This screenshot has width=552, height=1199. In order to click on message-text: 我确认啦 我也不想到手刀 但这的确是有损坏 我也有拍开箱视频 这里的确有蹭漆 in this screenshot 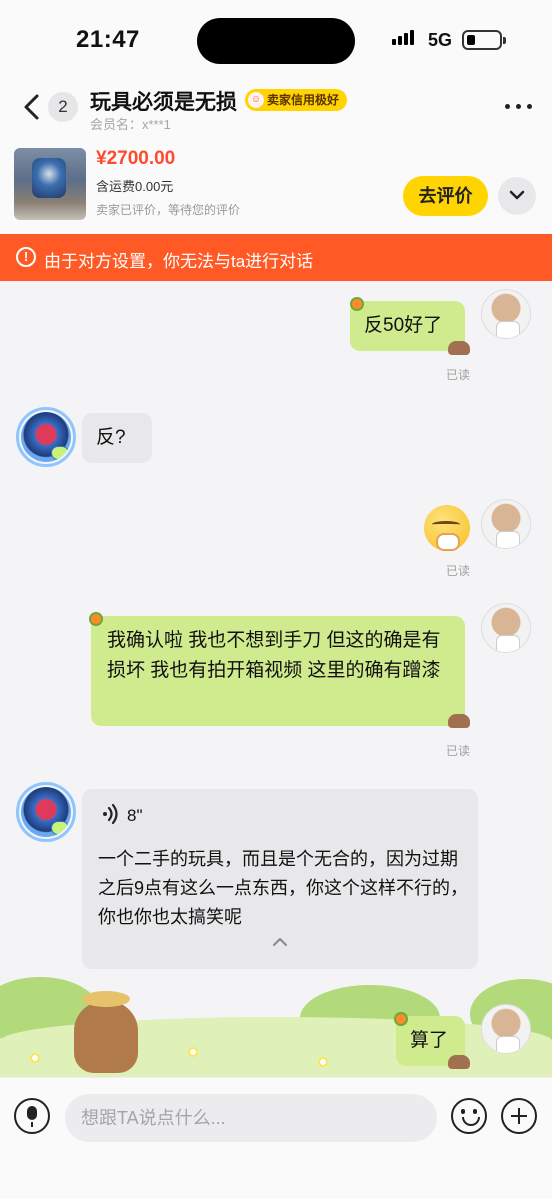, I will do `click(274, 655)`.